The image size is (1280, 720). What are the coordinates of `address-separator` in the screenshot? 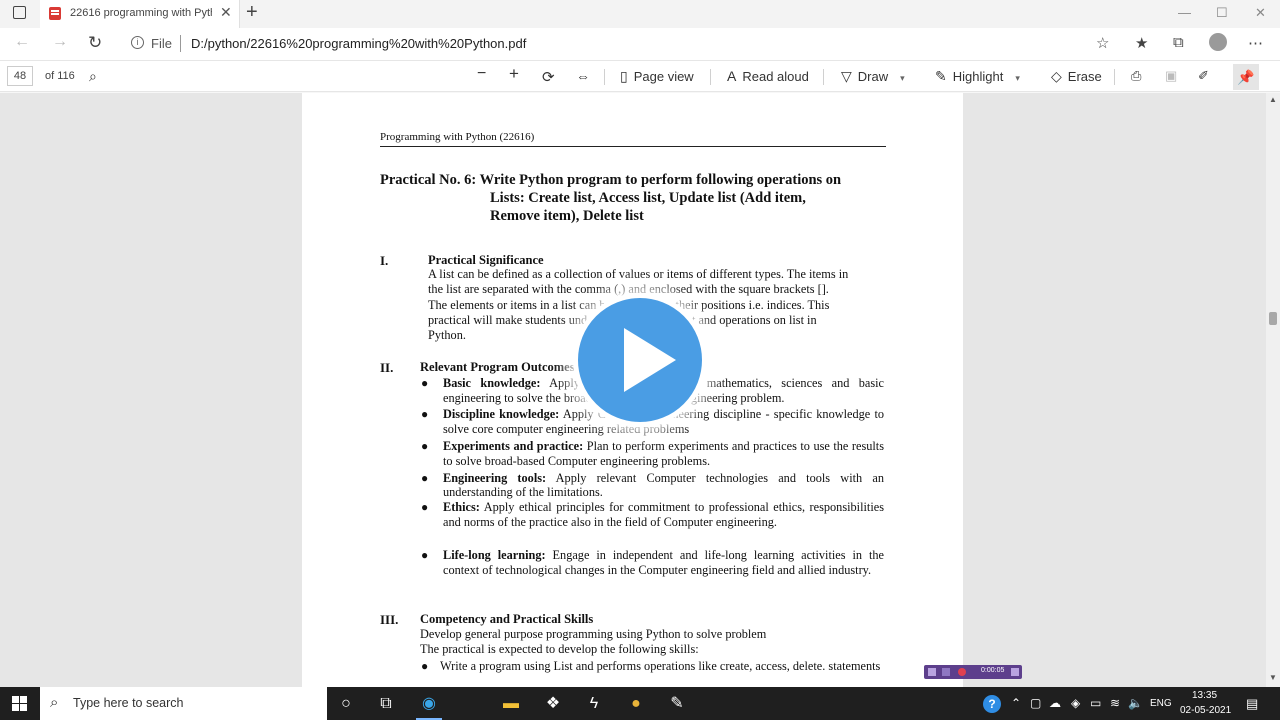 It's located at (180, 43).